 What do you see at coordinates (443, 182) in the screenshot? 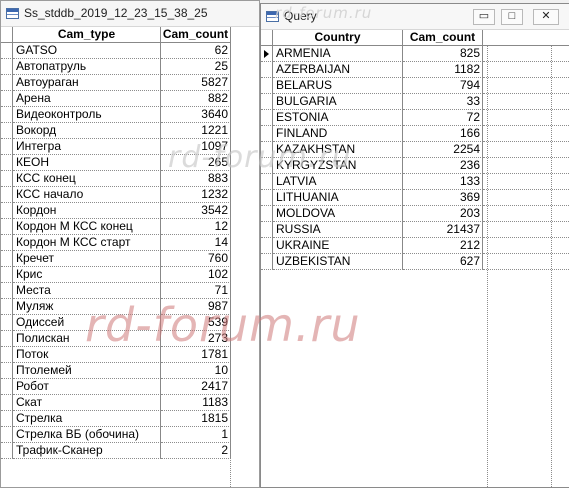
I see `cell-count: 133` at bounding box center [443, 182].